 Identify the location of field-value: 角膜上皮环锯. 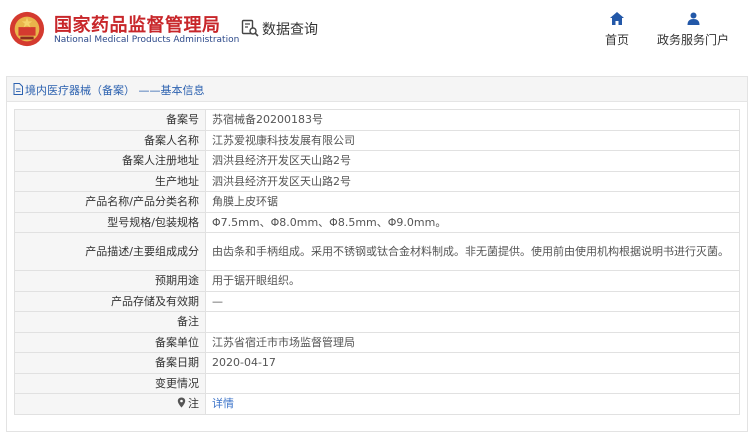
(472, 202).